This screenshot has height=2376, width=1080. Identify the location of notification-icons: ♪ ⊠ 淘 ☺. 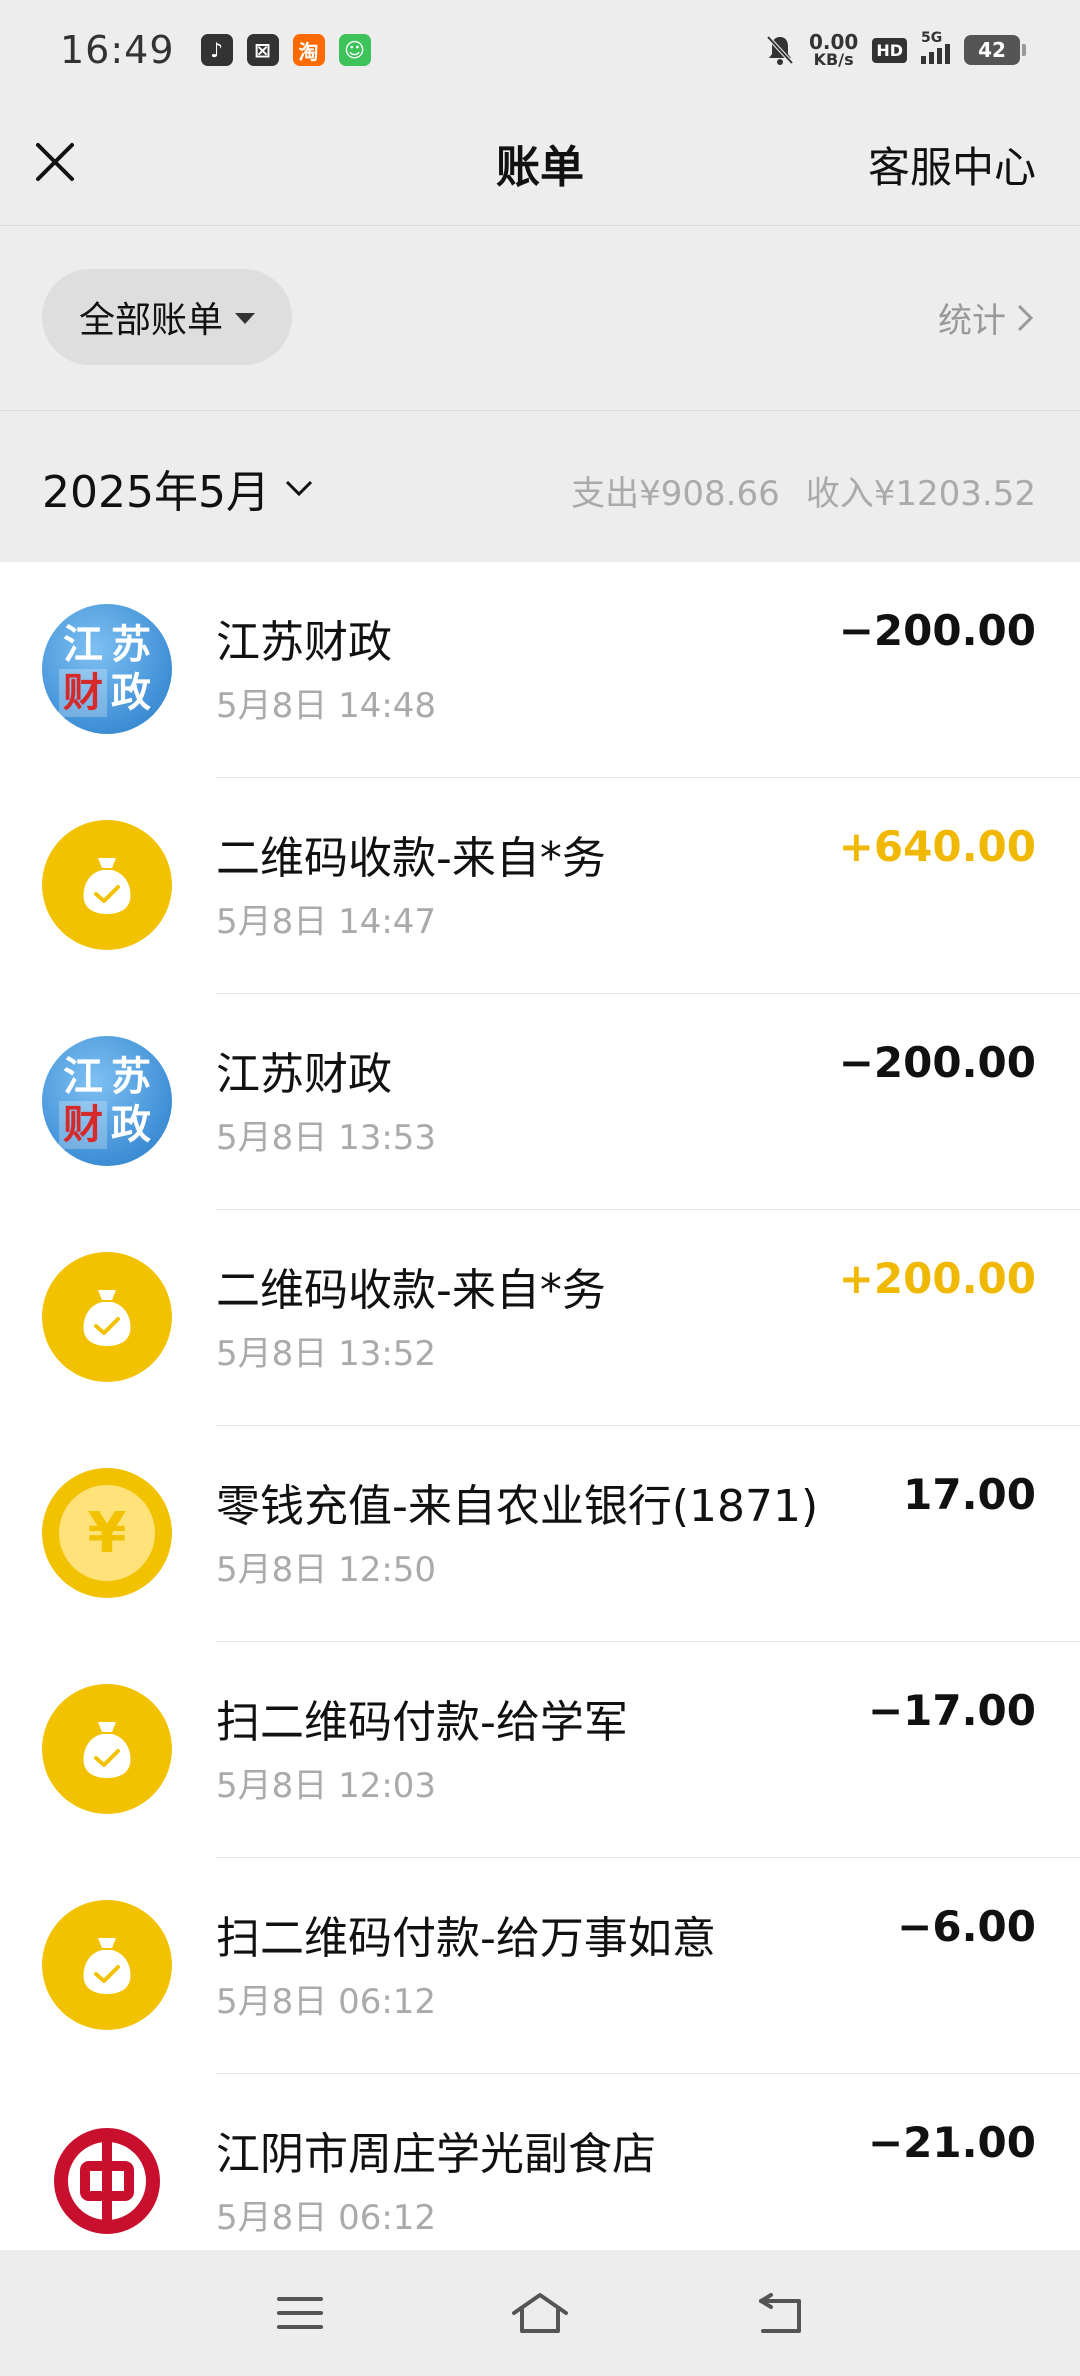
(285, 50).